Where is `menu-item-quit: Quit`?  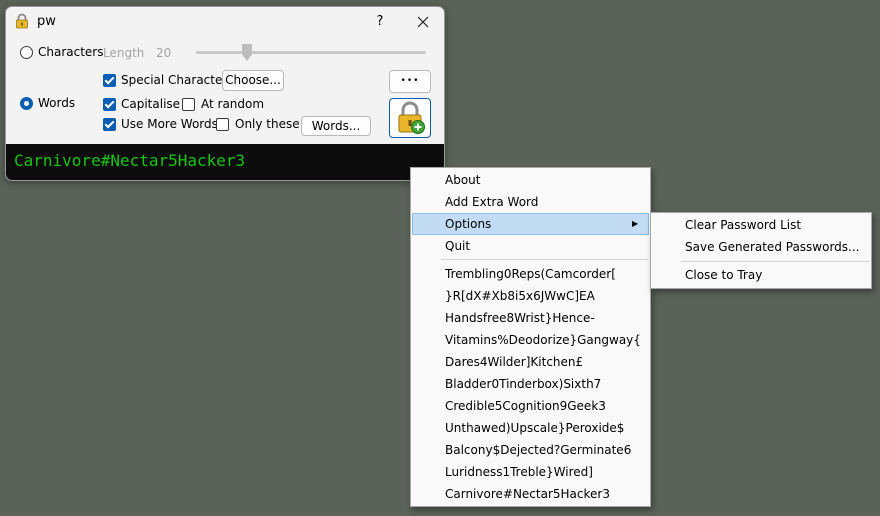 menu-item-quit: Quit is located at coordinates (457, 246).